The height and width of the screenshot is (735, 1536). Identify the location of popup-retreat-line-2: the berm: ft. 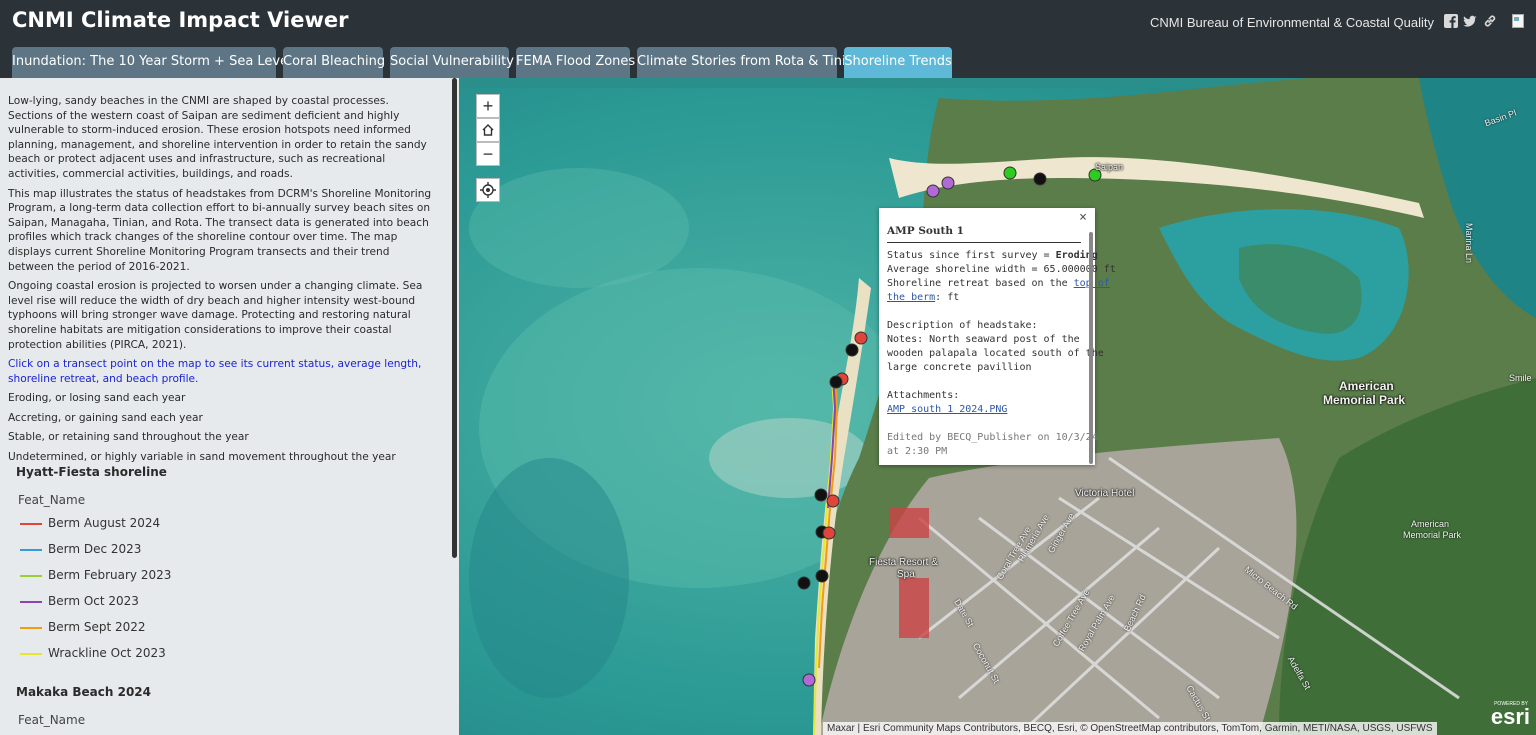
(983, 298).